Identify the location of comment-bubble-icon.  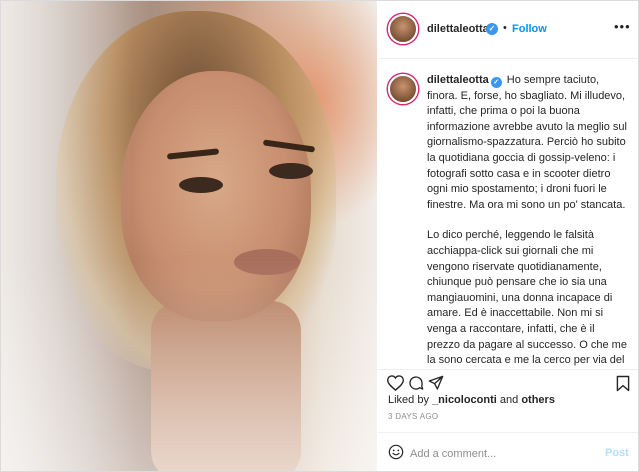
(416, 383).